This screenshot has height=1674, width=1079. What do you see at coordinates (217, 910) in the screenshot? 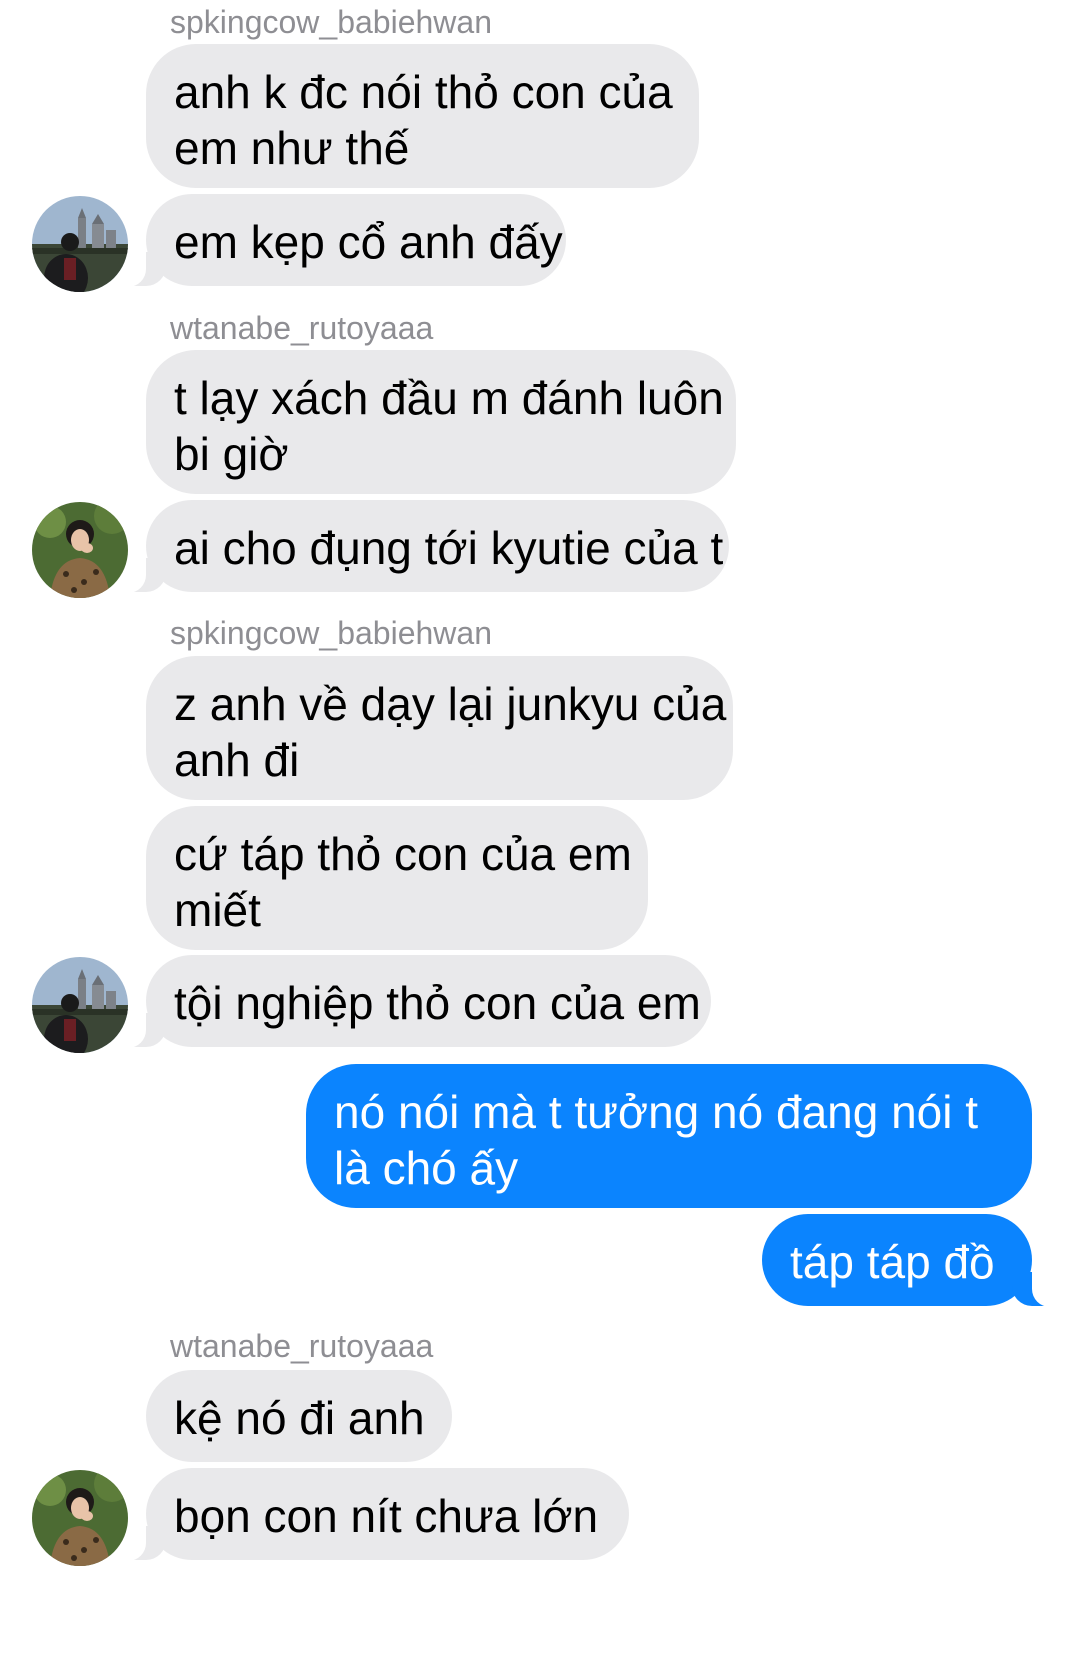
I see `message-line: miết` at bounding box center [217, 910].